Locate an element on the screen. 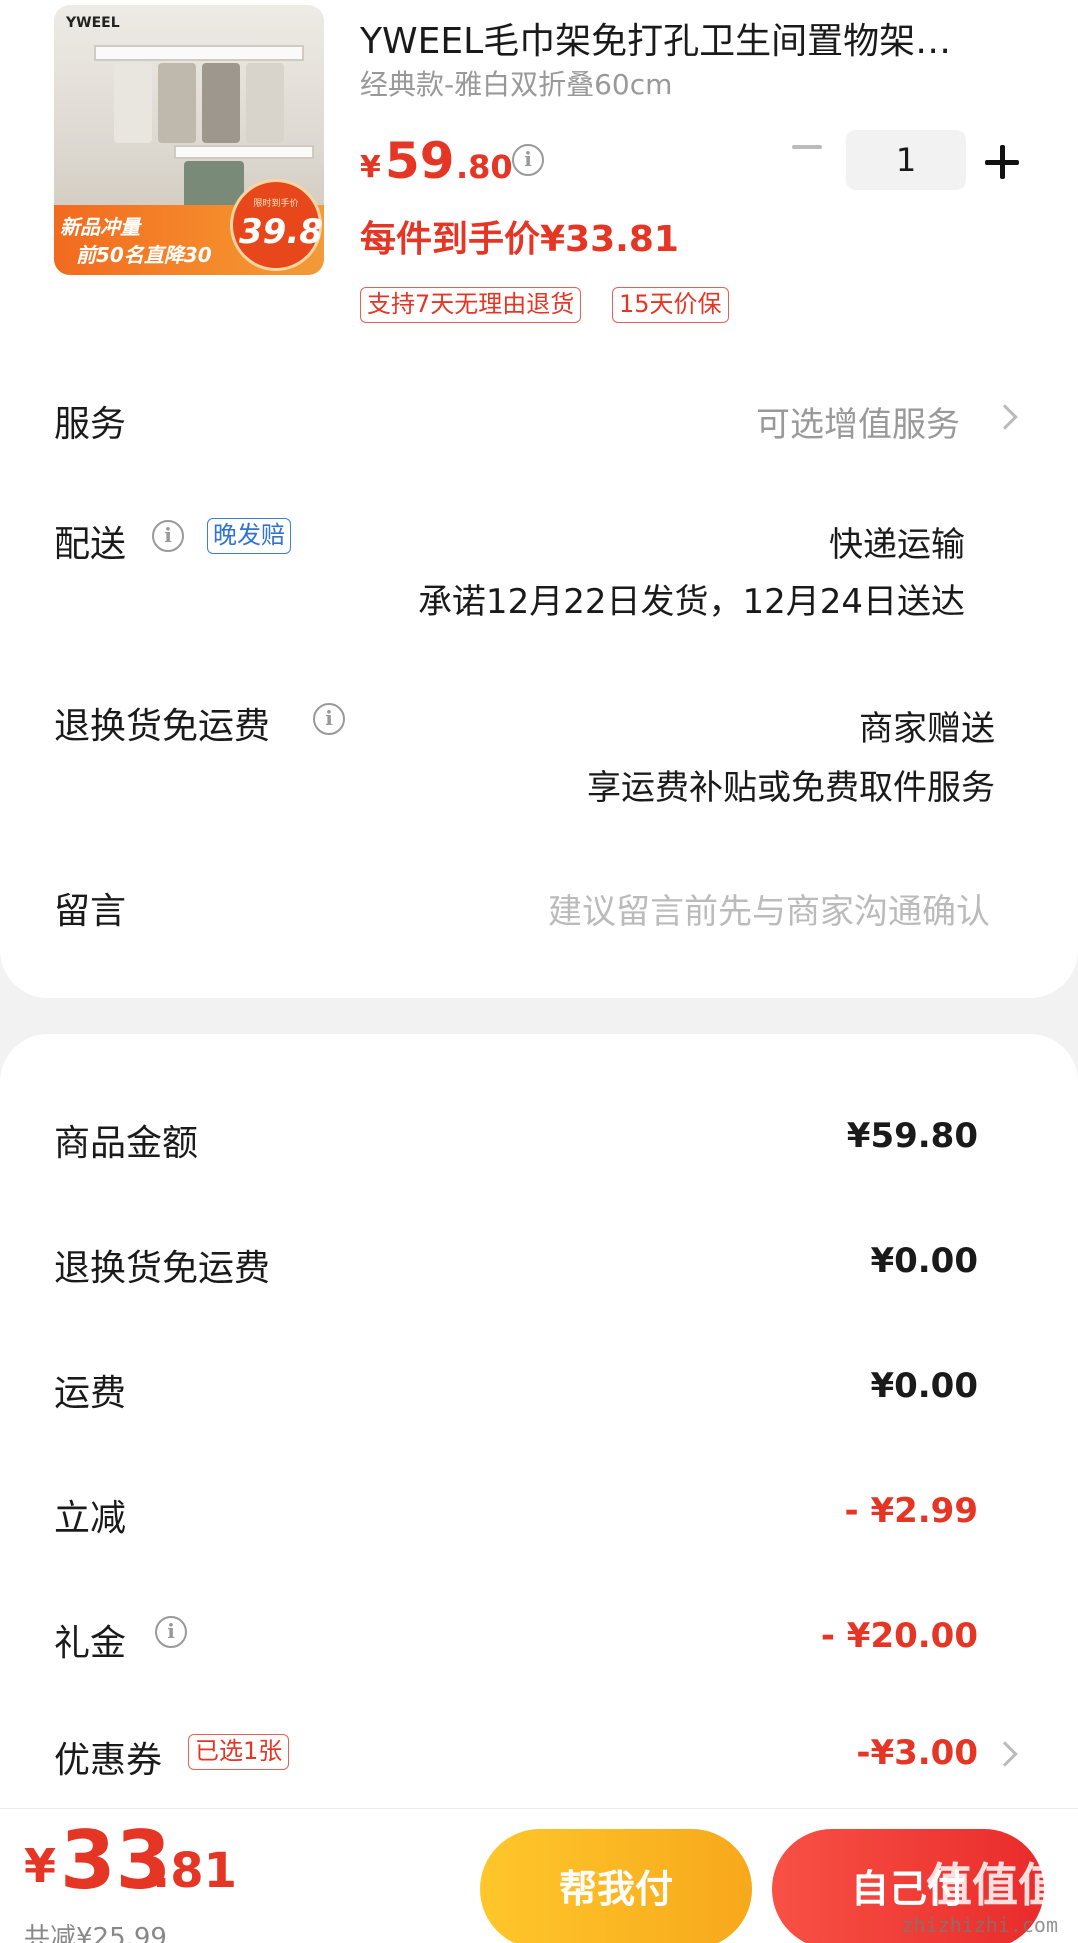 Image resolution: width=1078 pixels, height=1943 pixels. instant-discount-label: 立减 is located at coordinates (90, 1518).